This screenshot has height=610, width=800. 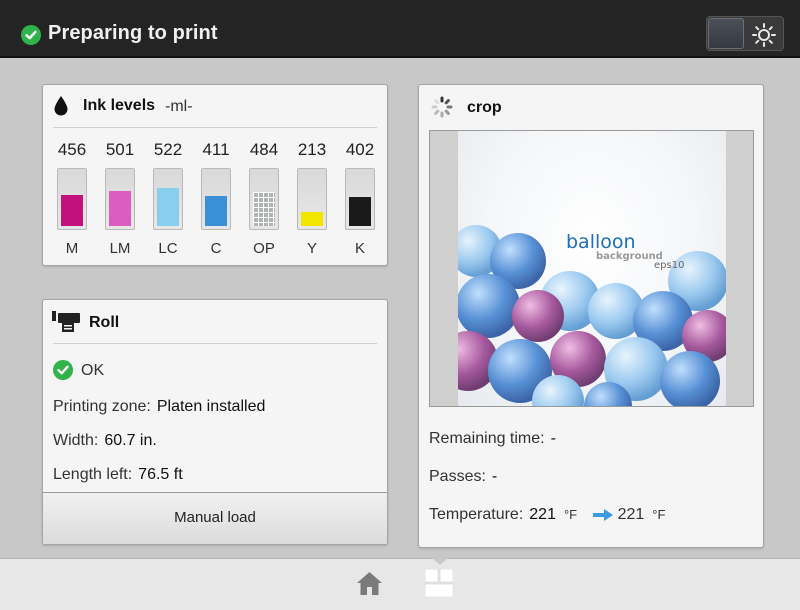 I want to click on ink-cartridge-c: 411 C, so click(x=216, y=198).